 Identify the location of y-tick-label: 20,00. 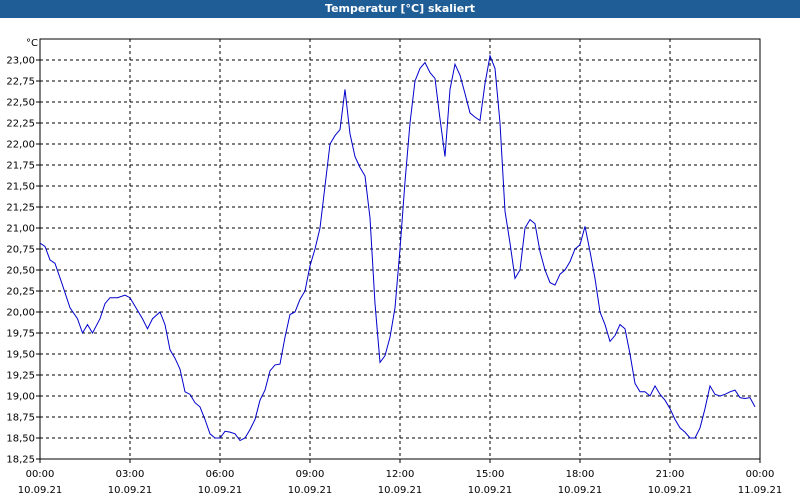
(20, 313).